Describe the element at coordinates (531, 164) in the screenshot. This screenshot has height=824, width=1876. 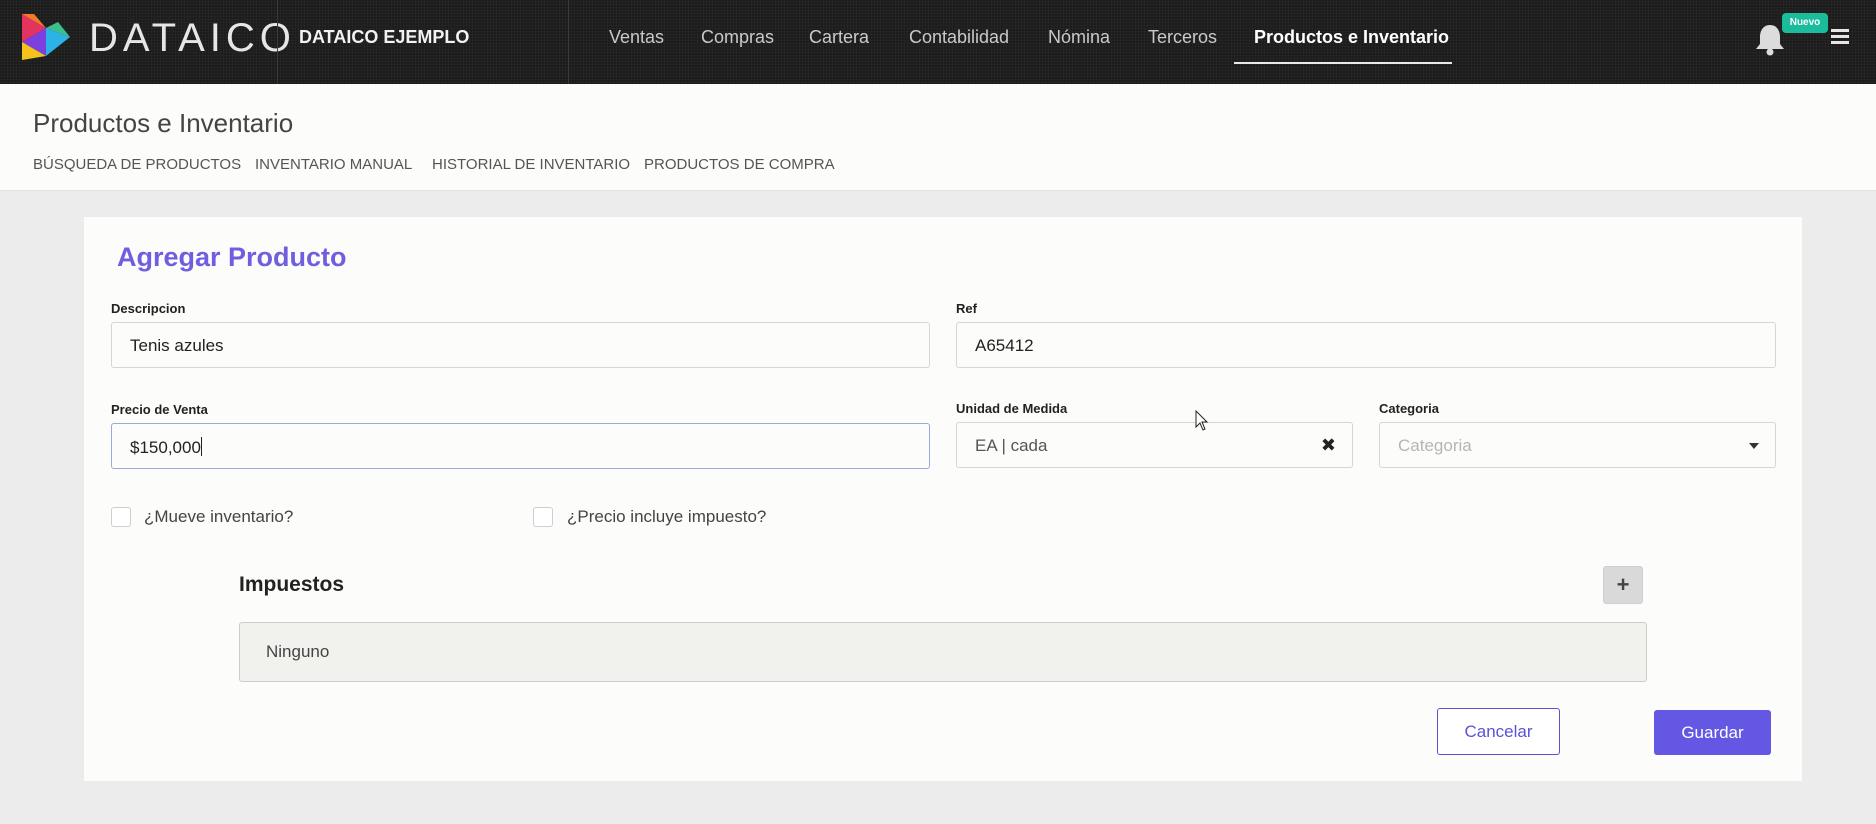
I see `tab-historial-inventario: HISTORIAL DE INVENTARIO` at that location.